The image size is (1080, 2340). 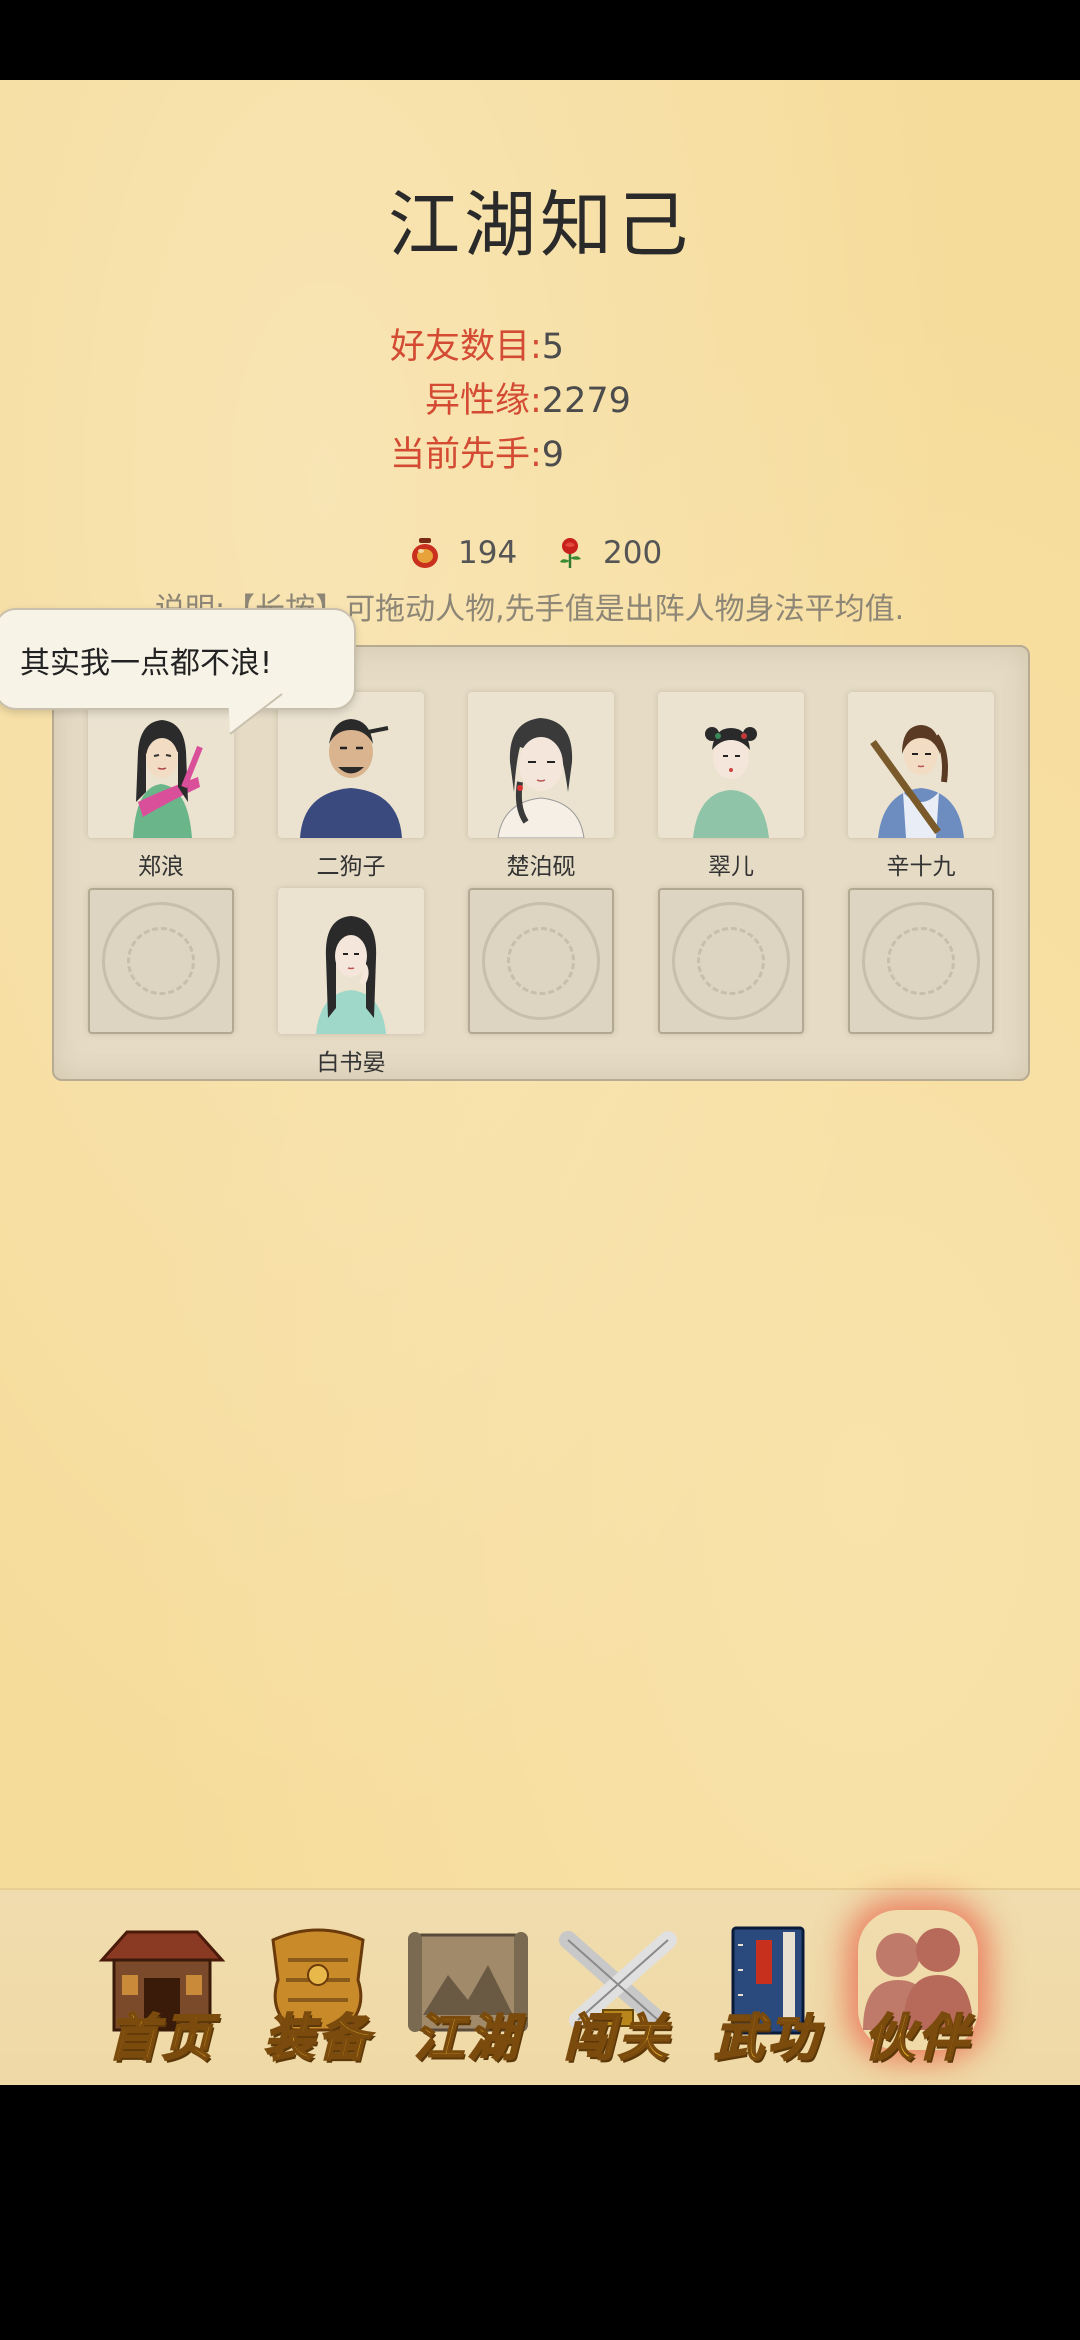 What do you see at coordinates (768, 1987) in the screenshot?
I see `nav-martial-arts: 武功` at bounding box center [768, 1987].